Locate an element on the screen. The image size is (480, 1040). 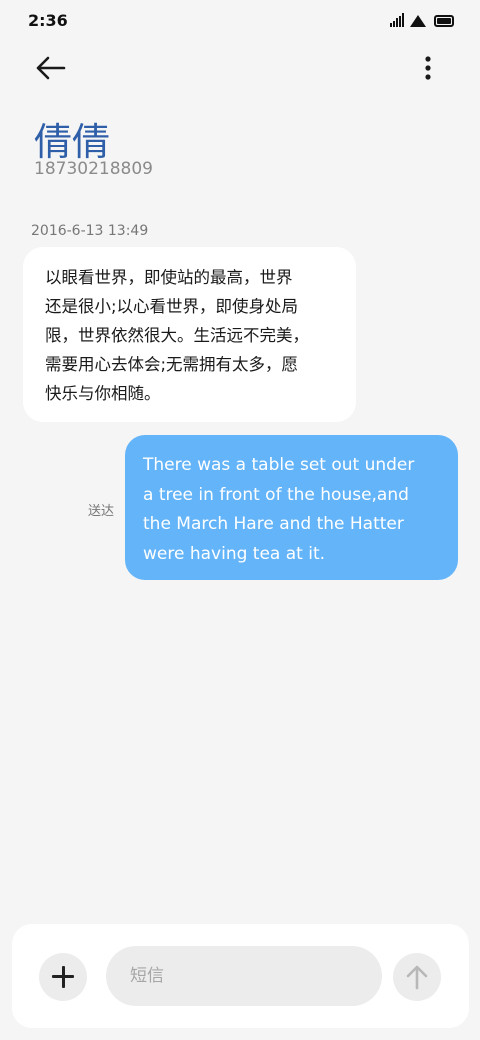
battery-icon is located at coordinates (444, 21).